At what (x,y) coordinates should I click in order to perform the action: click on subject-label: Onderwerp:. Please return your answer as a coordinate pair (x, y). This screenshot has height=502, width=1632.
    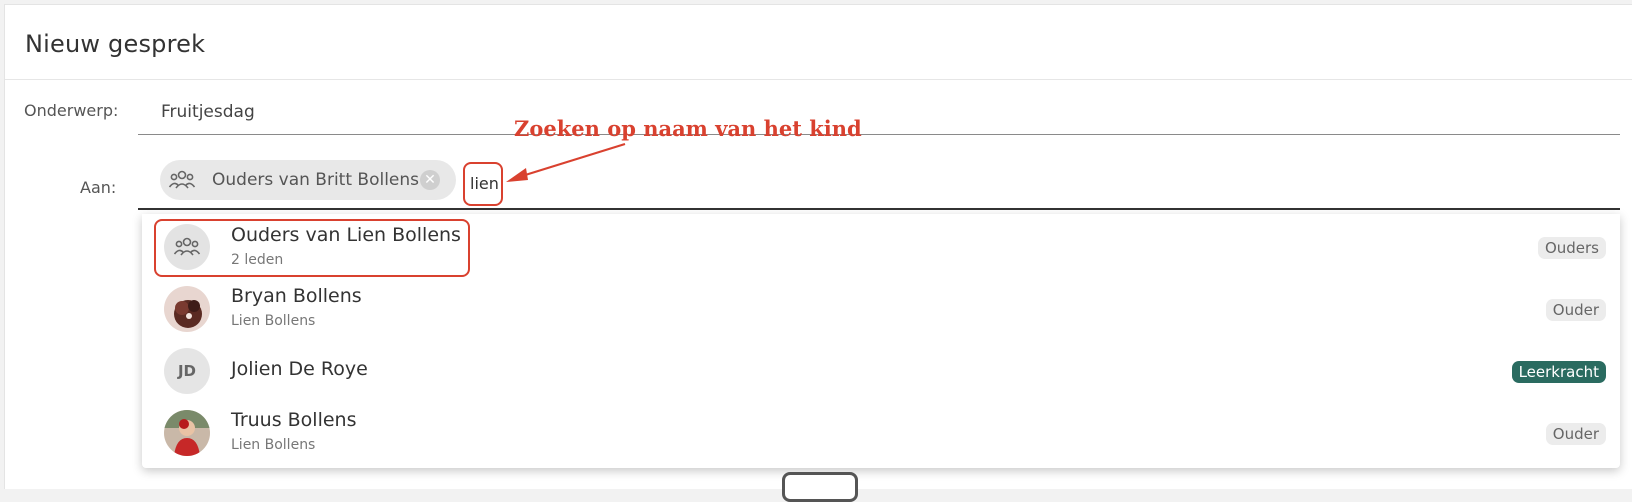
    Looking at the image, I should click on (71, 110).